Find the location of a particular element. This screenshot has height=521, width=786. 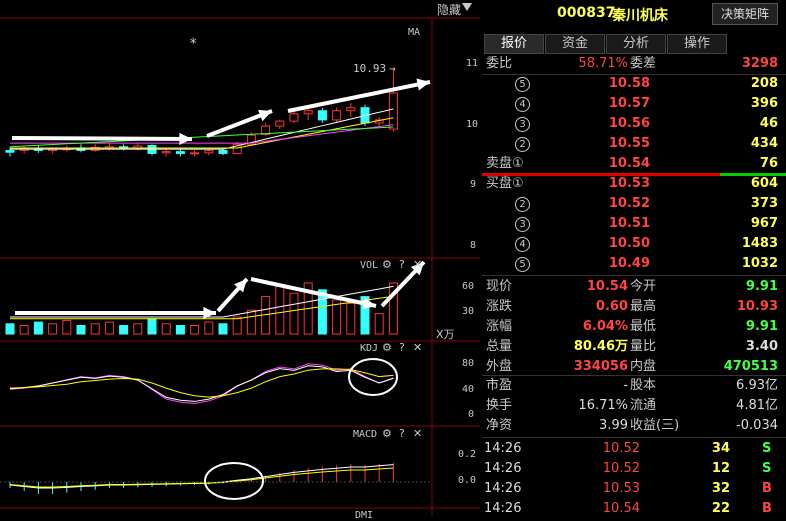

tick-volume: 12 is located at coordinates (720, 468).